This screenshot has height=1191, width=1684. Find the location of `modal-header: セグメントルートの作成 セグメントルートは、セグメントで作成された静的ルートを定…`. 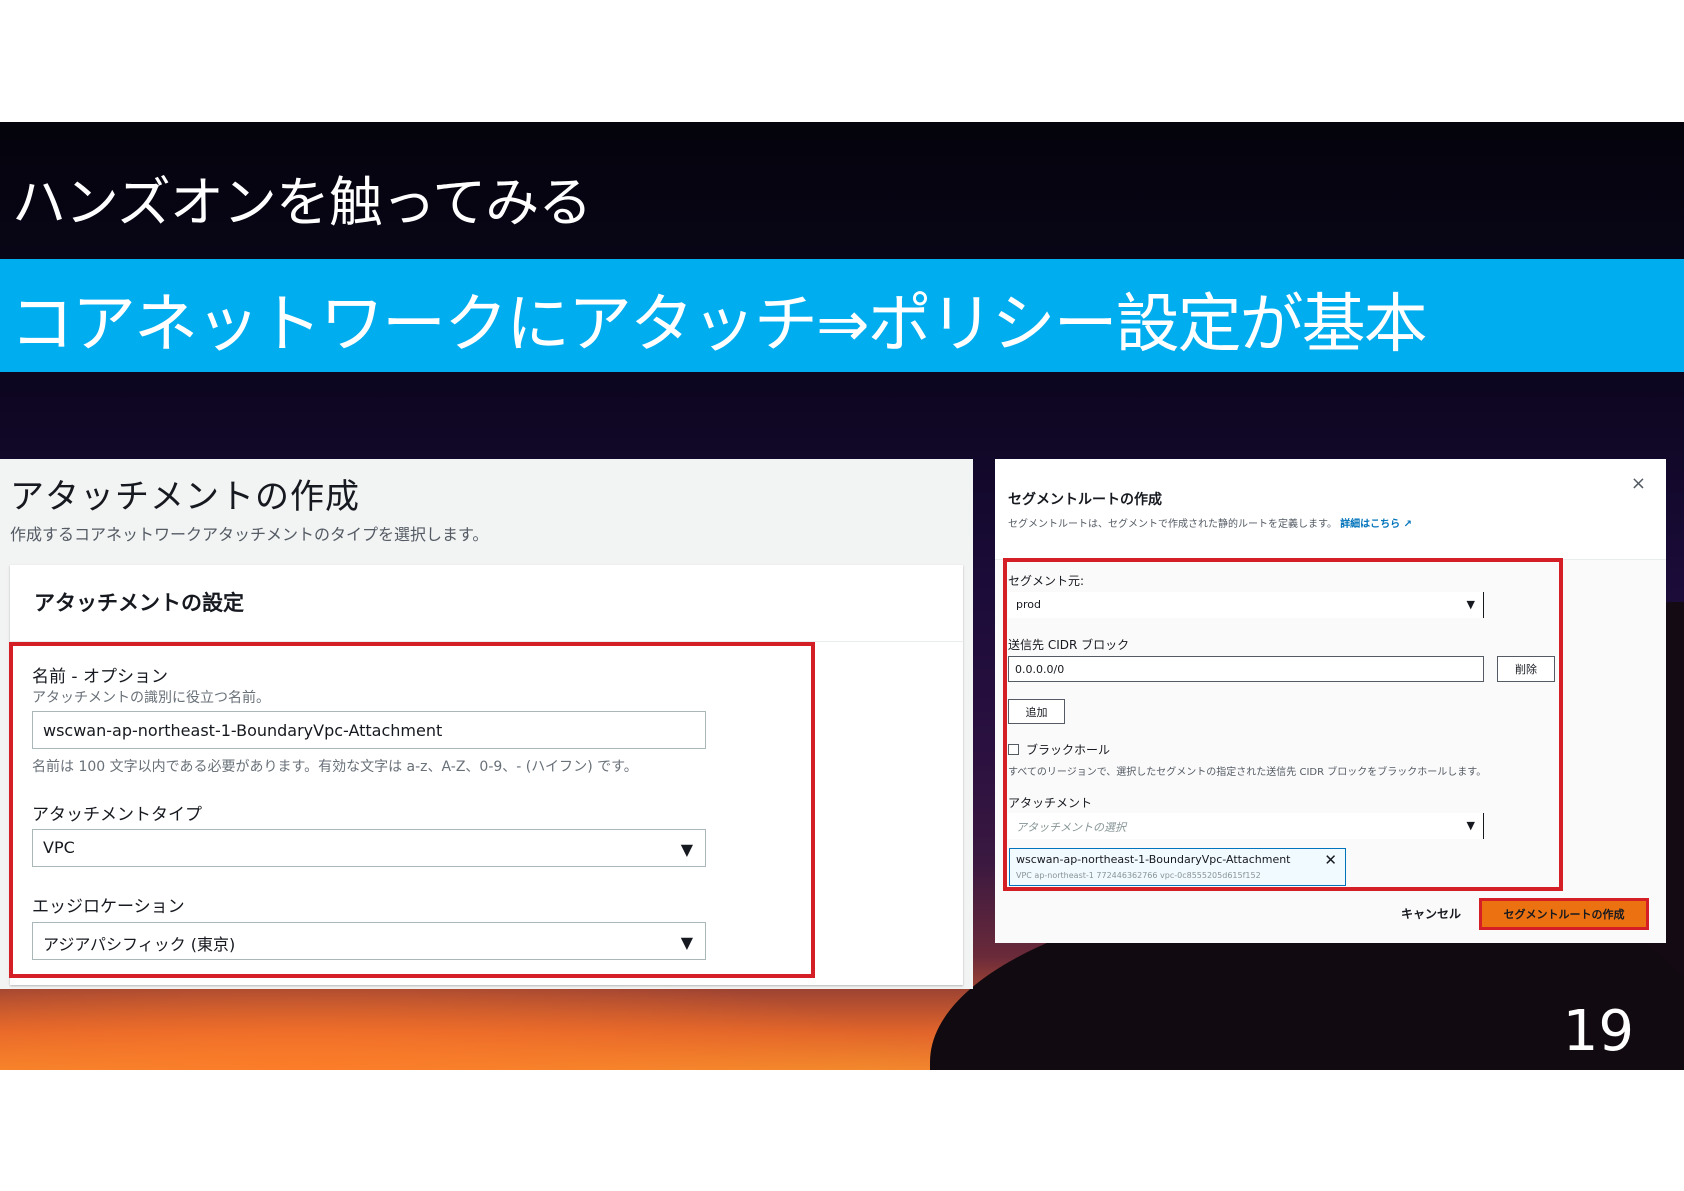

modal-header: セグメントルートの作成 セグメントルートは、セグメントで作成された静的ルートを定… is located at coordinates (1330, 509).